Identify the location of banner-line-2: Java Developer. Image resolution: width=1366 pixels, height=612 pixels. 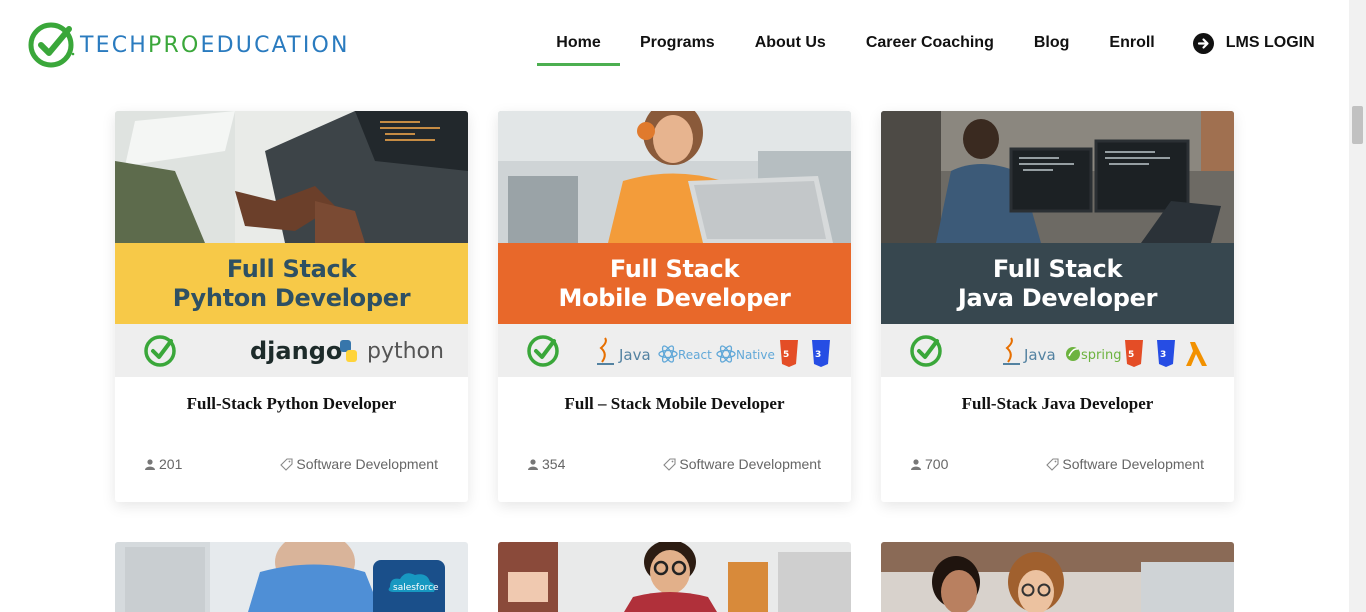
(1057, 297).